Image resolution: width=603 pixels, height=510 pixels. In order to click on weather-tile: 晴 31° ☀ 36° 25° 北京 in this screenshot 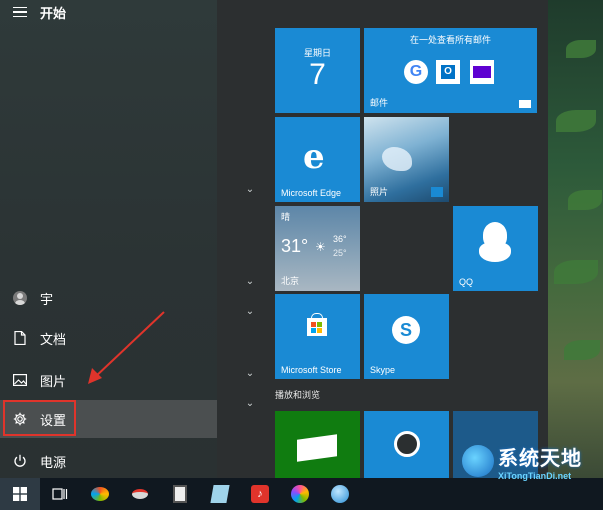, I will do `click(317, 248)`.